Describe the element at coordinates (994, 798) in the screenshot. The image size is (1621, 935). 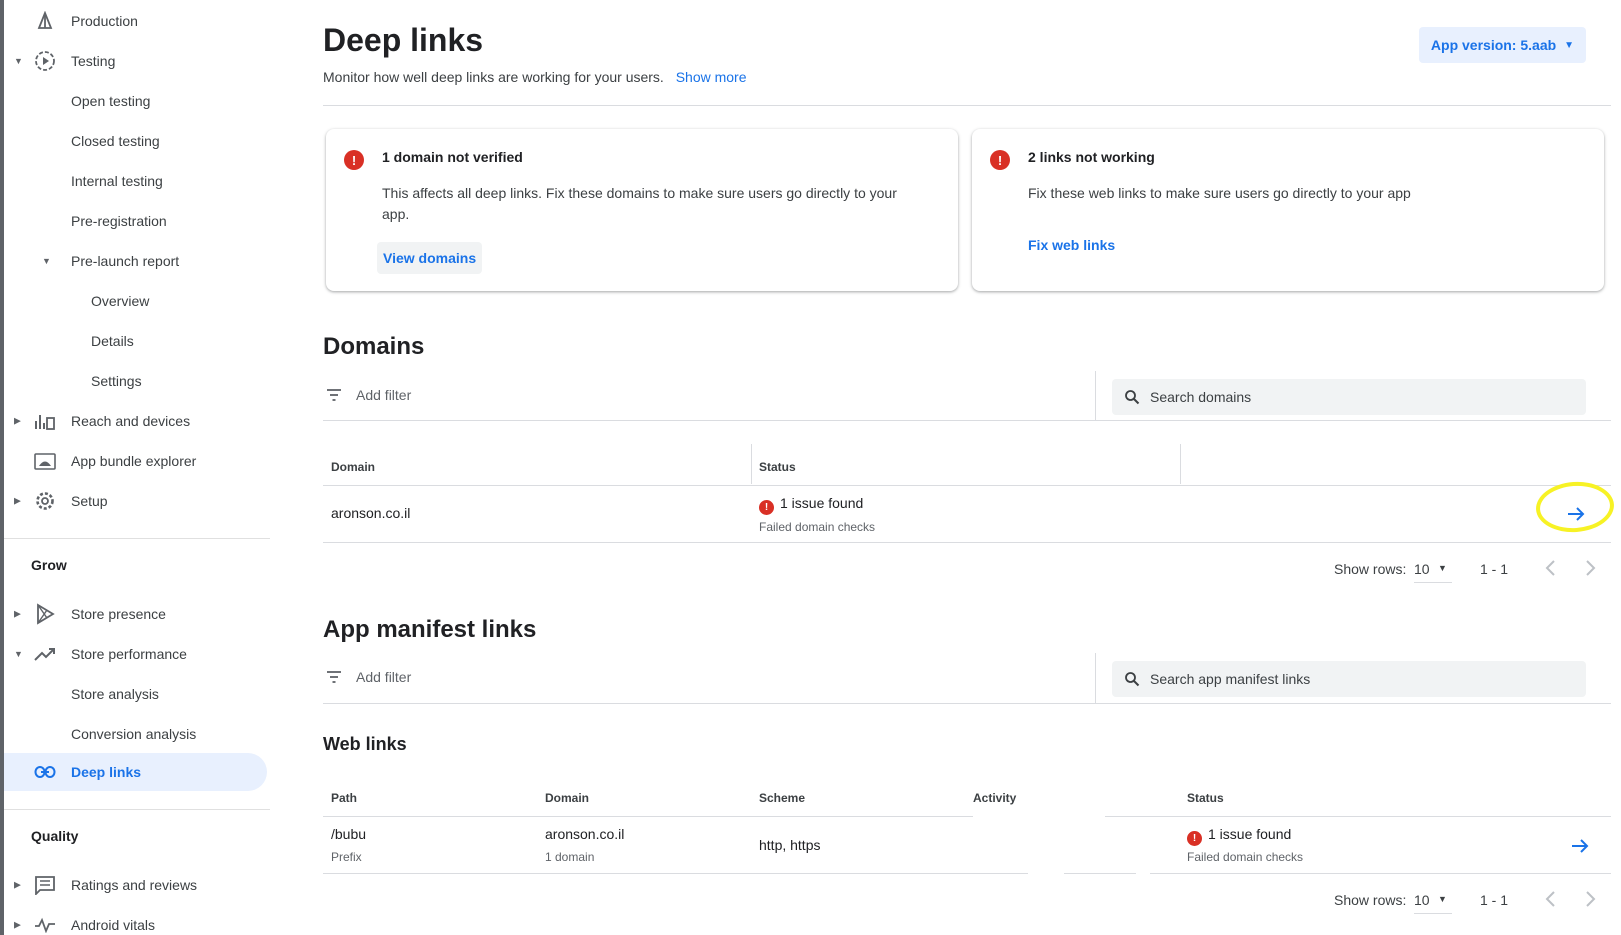
I see `column-header-activity: Activity` at that location.